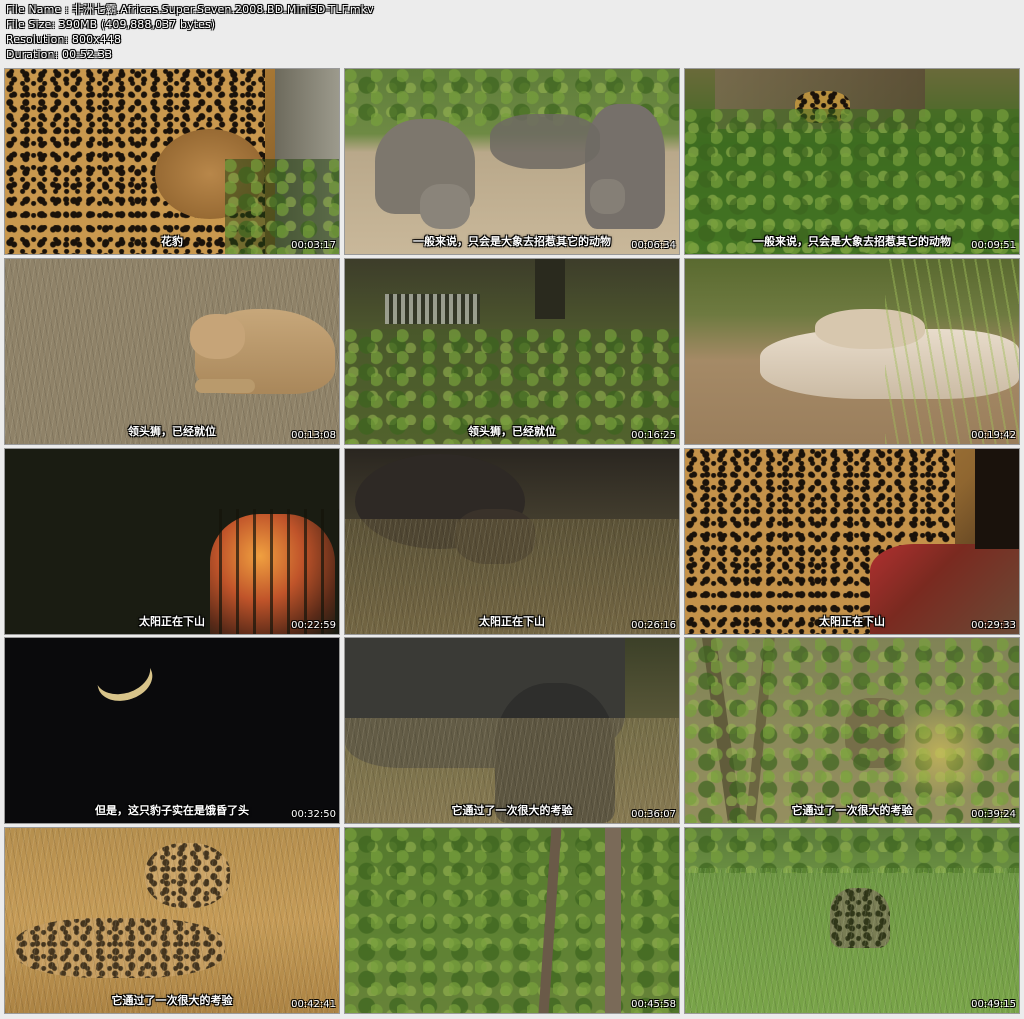  I want to click on thumbnail-10: 但是，这只豹子实在是饿昏了头 00:32:50, so click(172, 730).